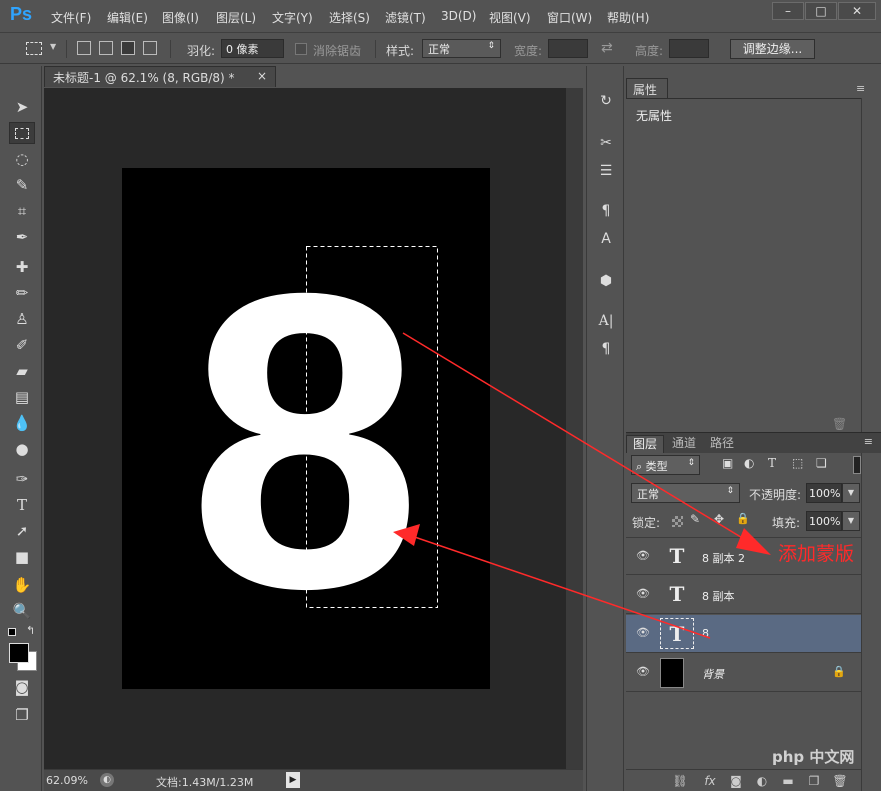 The height and width of the screenshot is (791, 881). What do you see at coordinates (160, 76) in the screenshot?
I see `document-tab: 未标题-1 @ 62.1% (8, RGB/8) * ×` at bounding box center [160, 76].